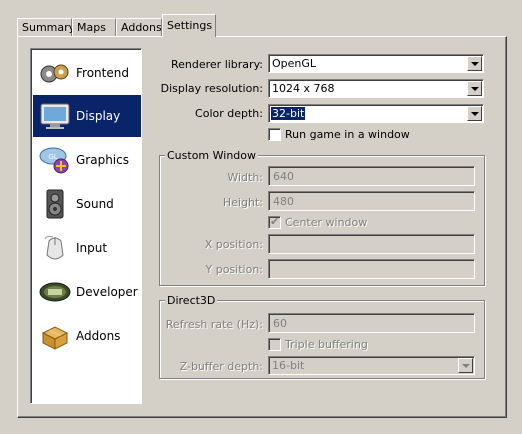 Image resolution: width=522 pixels, height=434 pixels. I want to click on ypos-field, so click(371, 269).